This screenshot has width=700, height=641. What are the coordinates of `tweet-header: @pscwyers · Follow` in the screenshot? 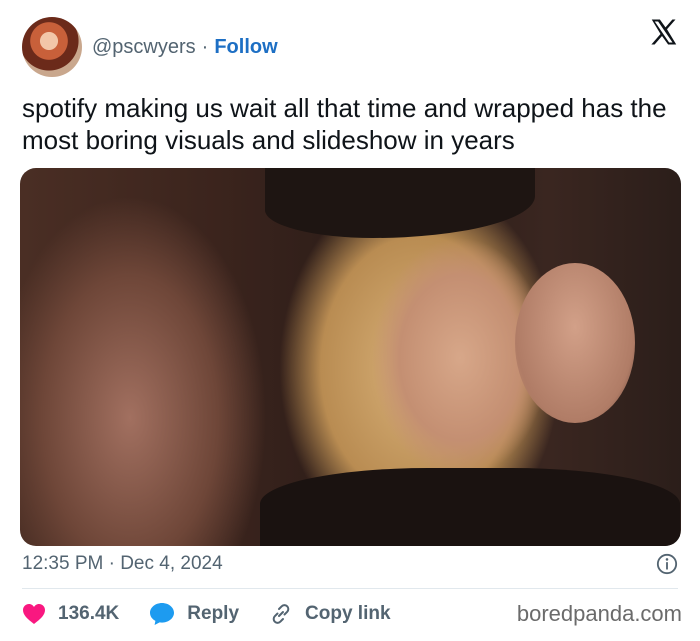 It's located at (150, 47).